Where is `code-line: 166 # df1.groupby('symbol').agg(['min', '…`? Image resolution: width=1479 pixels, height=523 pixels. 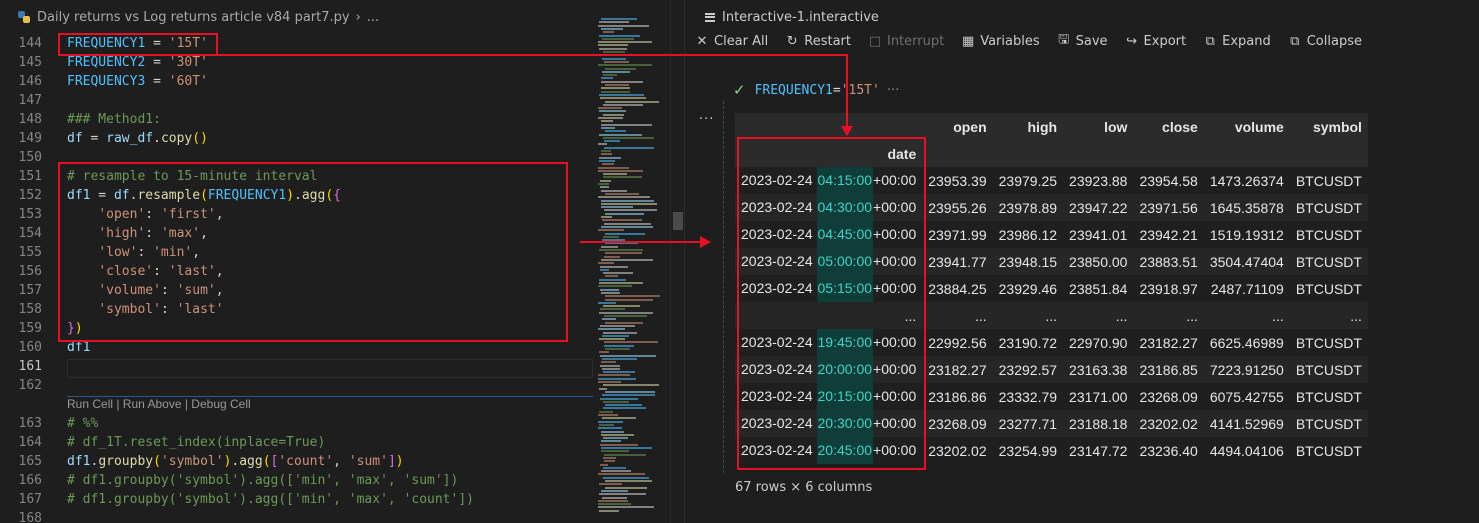 code-line: 166 # df1.groupby('symbol').agg(['min', '… is located at coordinates (296, 480).